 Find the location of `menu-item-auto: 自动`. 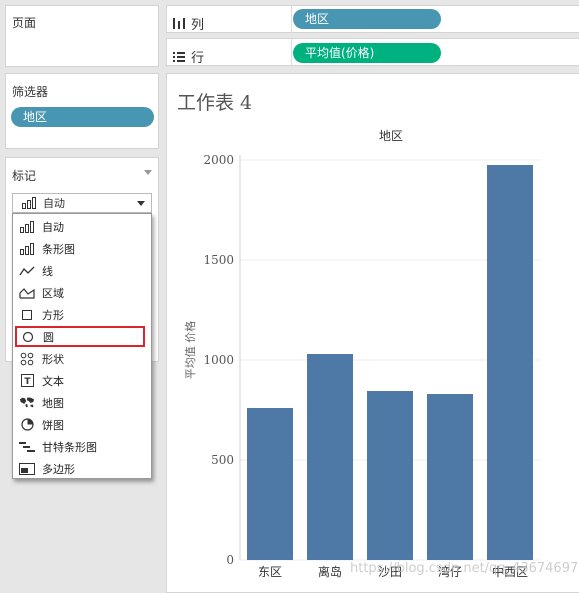

menu-item-auto: 自动 is located at coordinates (82, 226).